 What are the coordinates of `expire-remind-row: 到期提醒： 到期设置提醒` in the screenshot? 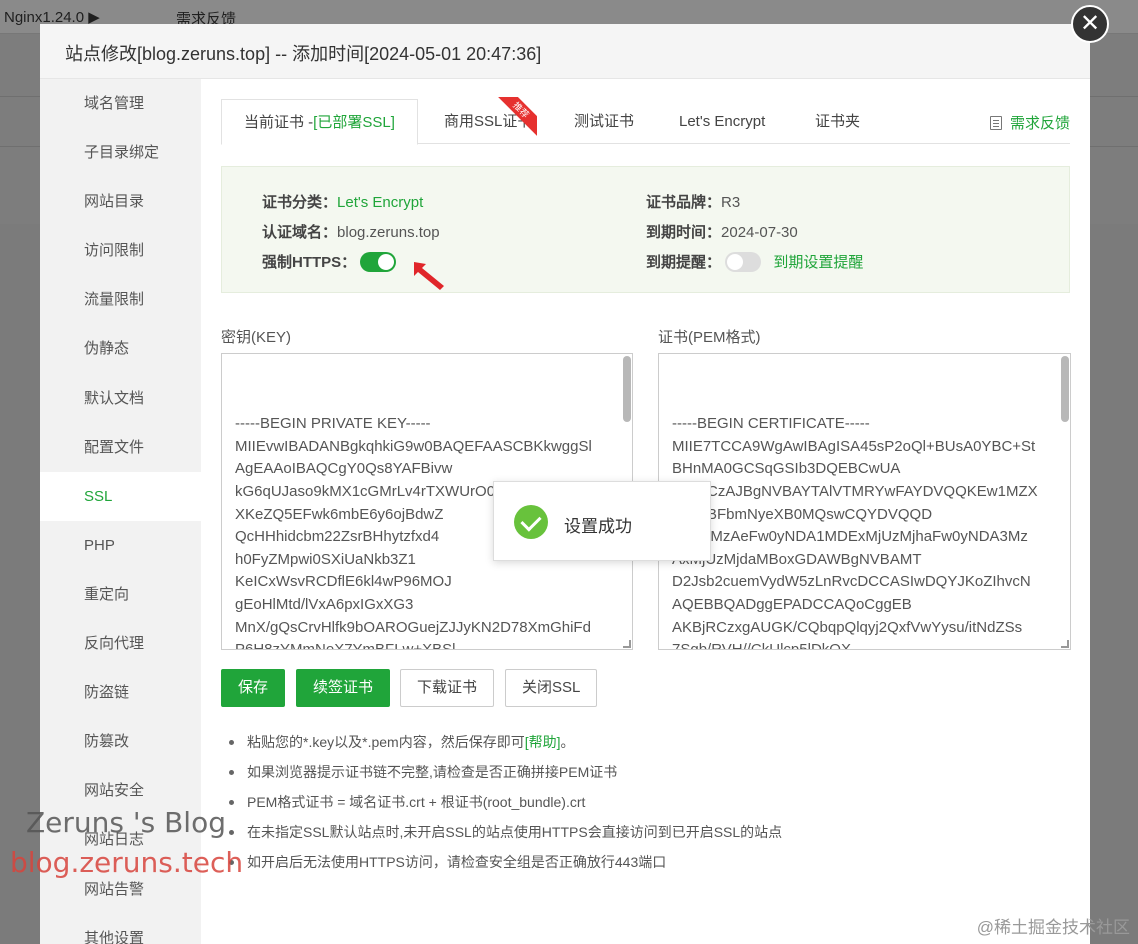 It's located at (754, 261).